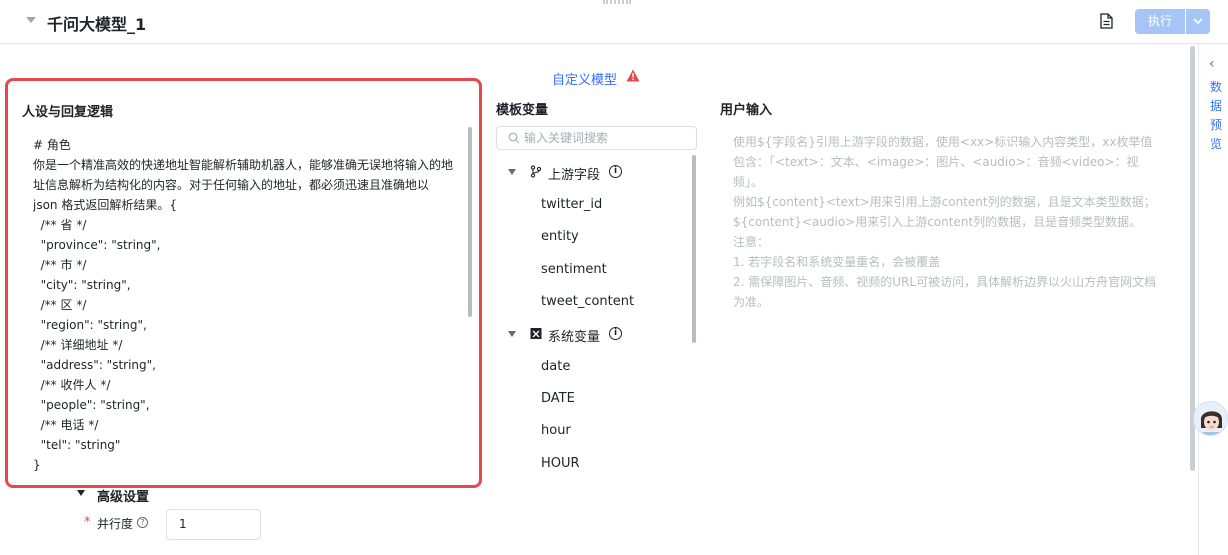 This screenshot has width=1228, height=555. Describe the element at coordinates (213, 524) in the screenshot. I see `parallel-input: 1` at that location.